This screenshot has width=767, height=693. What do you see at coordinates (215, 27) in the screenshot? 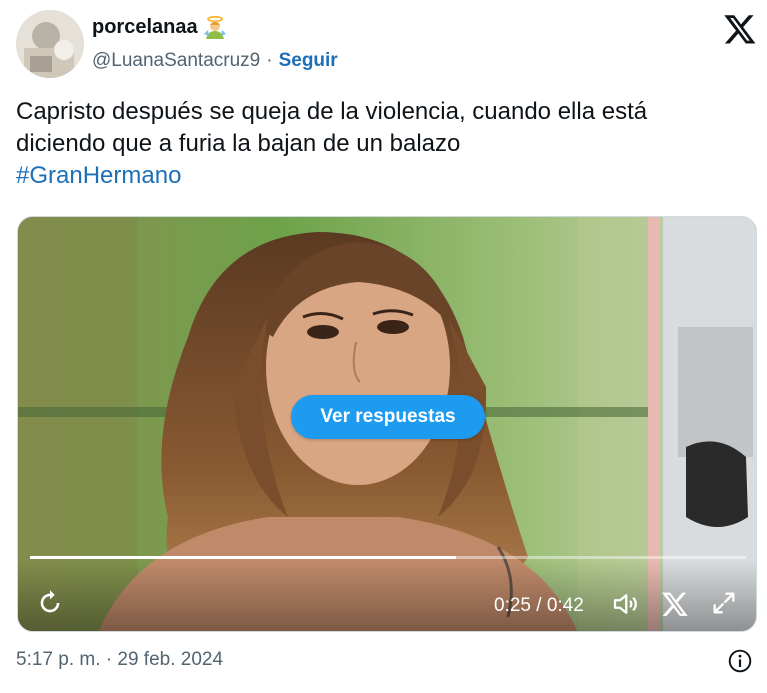
I see `person-with-halo-emoji-icon` at bounding box center [215, 27].